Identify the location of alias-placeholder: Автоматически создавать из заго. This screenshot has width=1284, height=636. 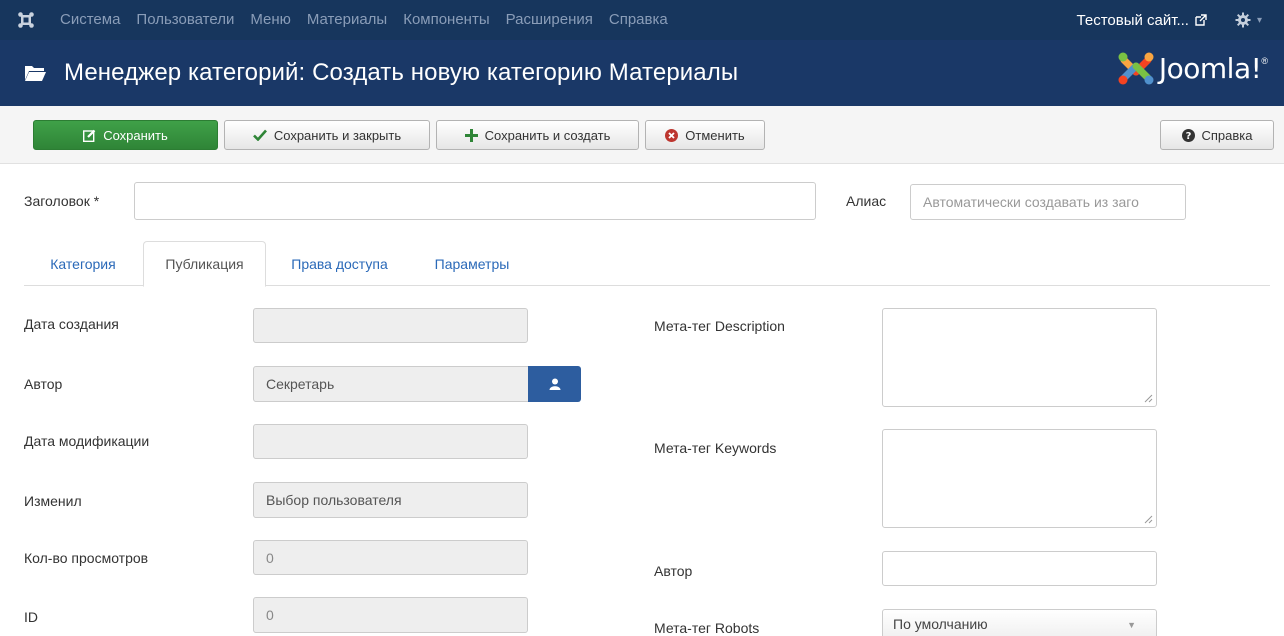
(1031, 202).